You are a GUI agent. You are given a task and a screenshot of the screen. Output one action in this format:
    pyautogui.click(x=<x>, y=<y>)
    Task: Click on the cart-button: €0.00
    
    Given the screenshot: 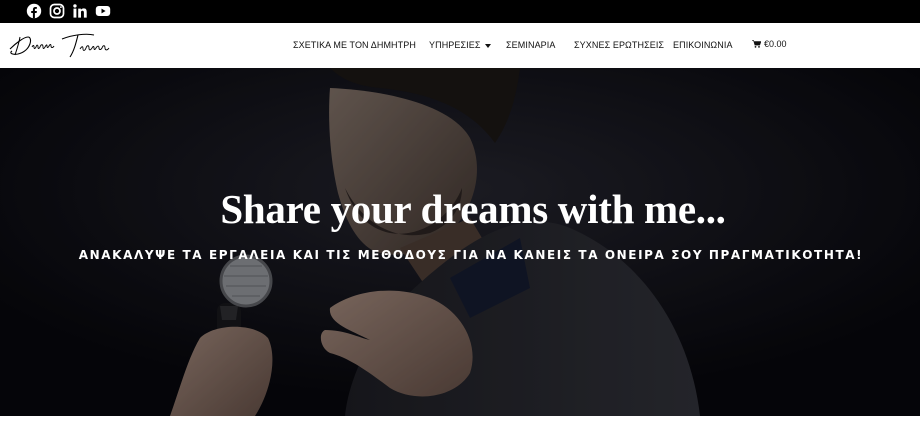 What is the action you would take?
    pyautogui.click(x=769, y=44)
    